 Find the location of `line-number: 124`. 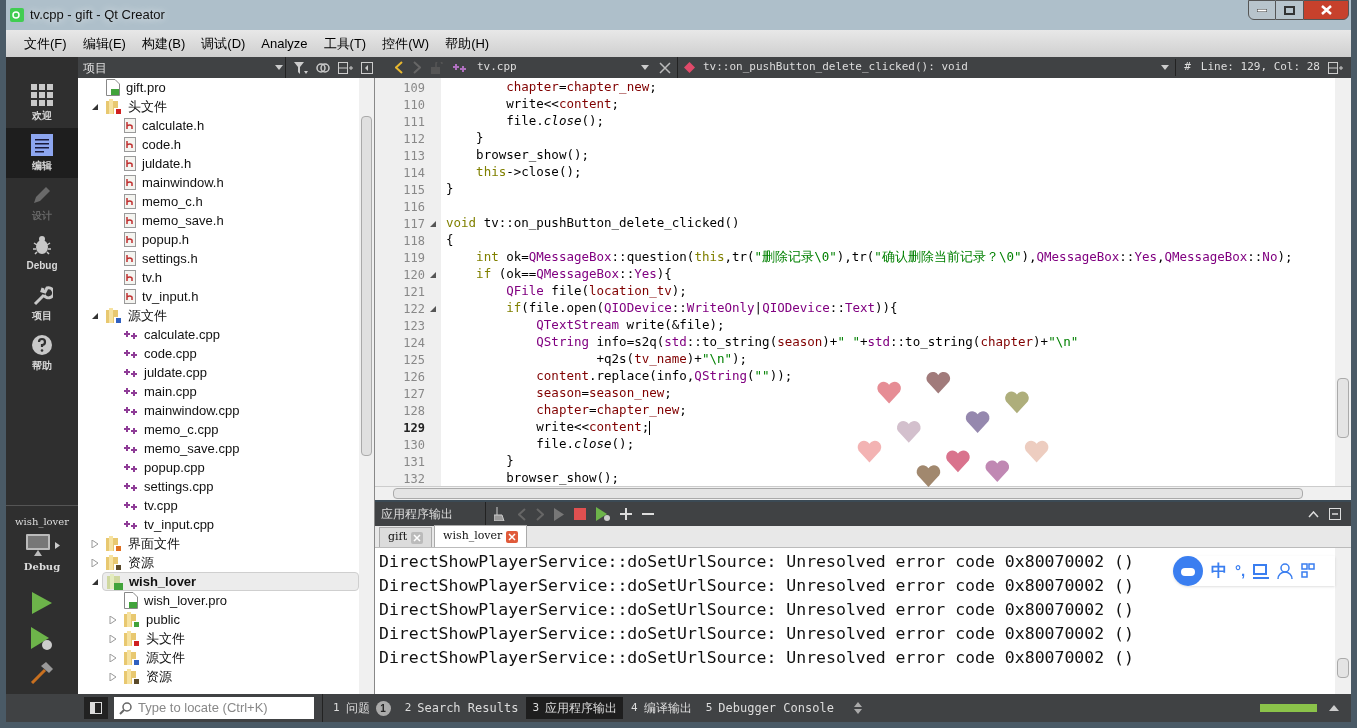

line-number: 124 is located at coordinates (414, 343).